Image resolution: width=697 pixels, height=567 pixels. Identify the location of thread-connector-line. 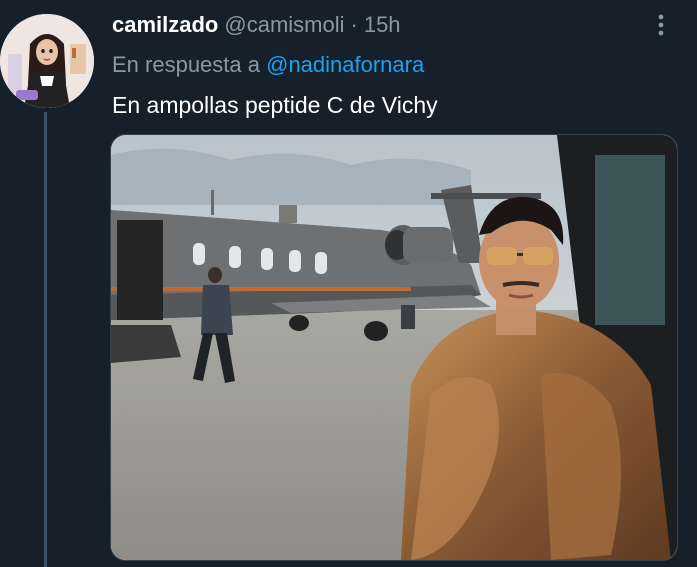
(45, 339).